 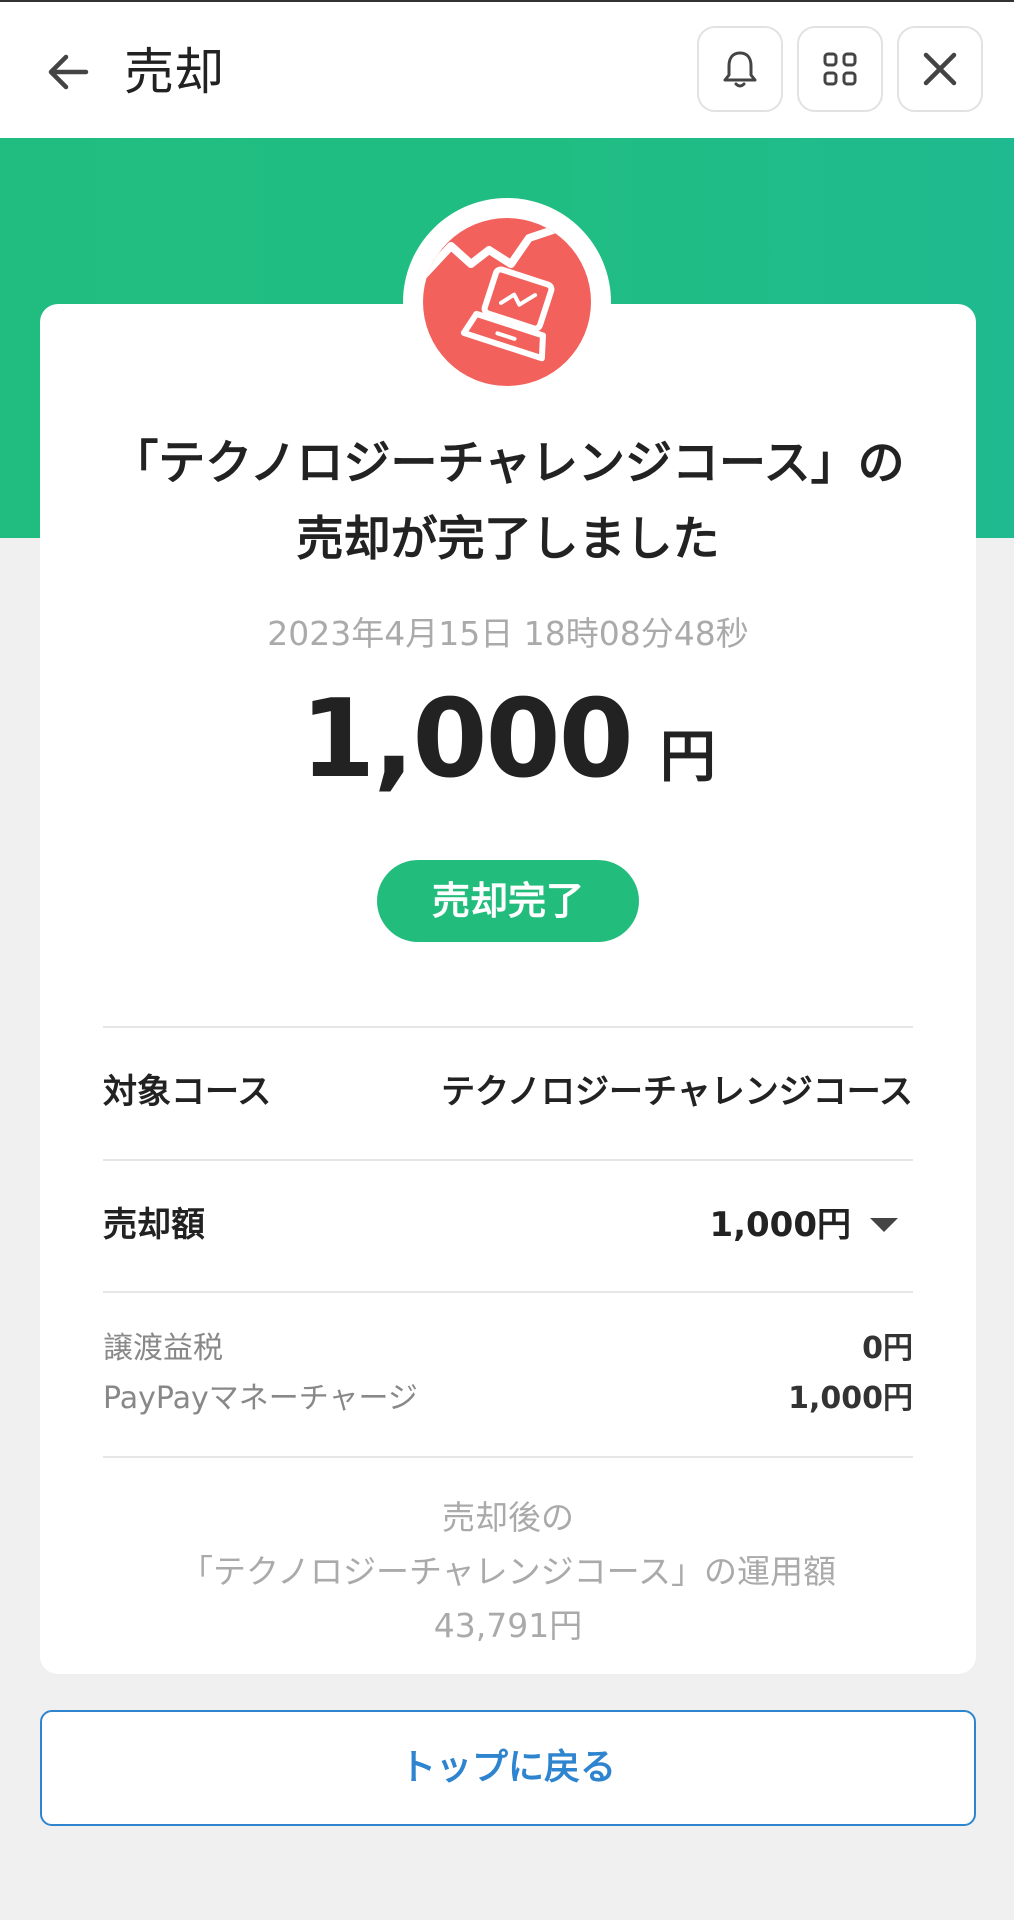 I want to click on sale-amount: 1,000 円, so click(x=508, y=740).